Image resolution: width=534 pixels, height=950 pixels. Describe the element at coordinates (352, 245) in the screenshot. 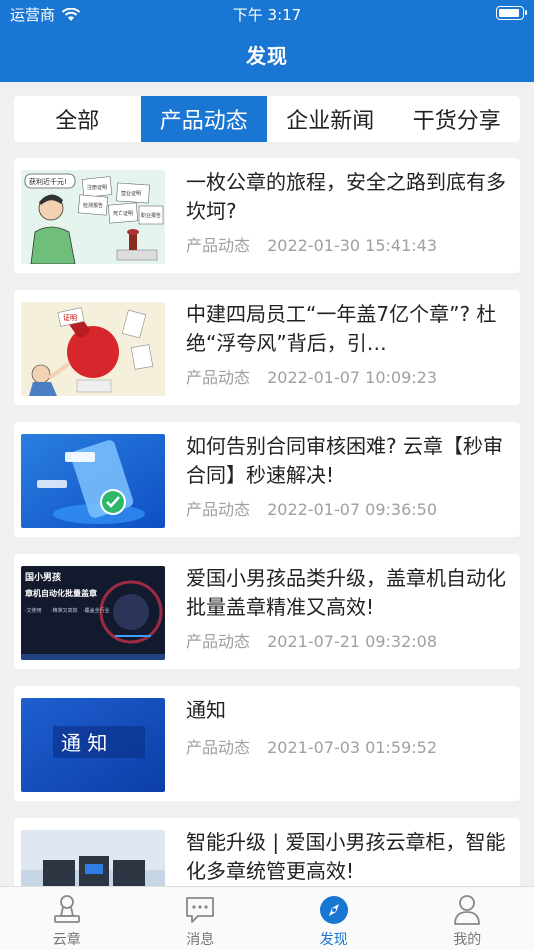

I see `article-date: 2022-01-30 15:41:43` at that location.